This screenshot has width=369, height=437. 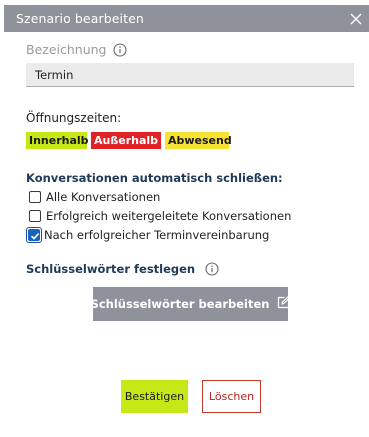 I want to click on edit-icon, so click(x=284, y=304).